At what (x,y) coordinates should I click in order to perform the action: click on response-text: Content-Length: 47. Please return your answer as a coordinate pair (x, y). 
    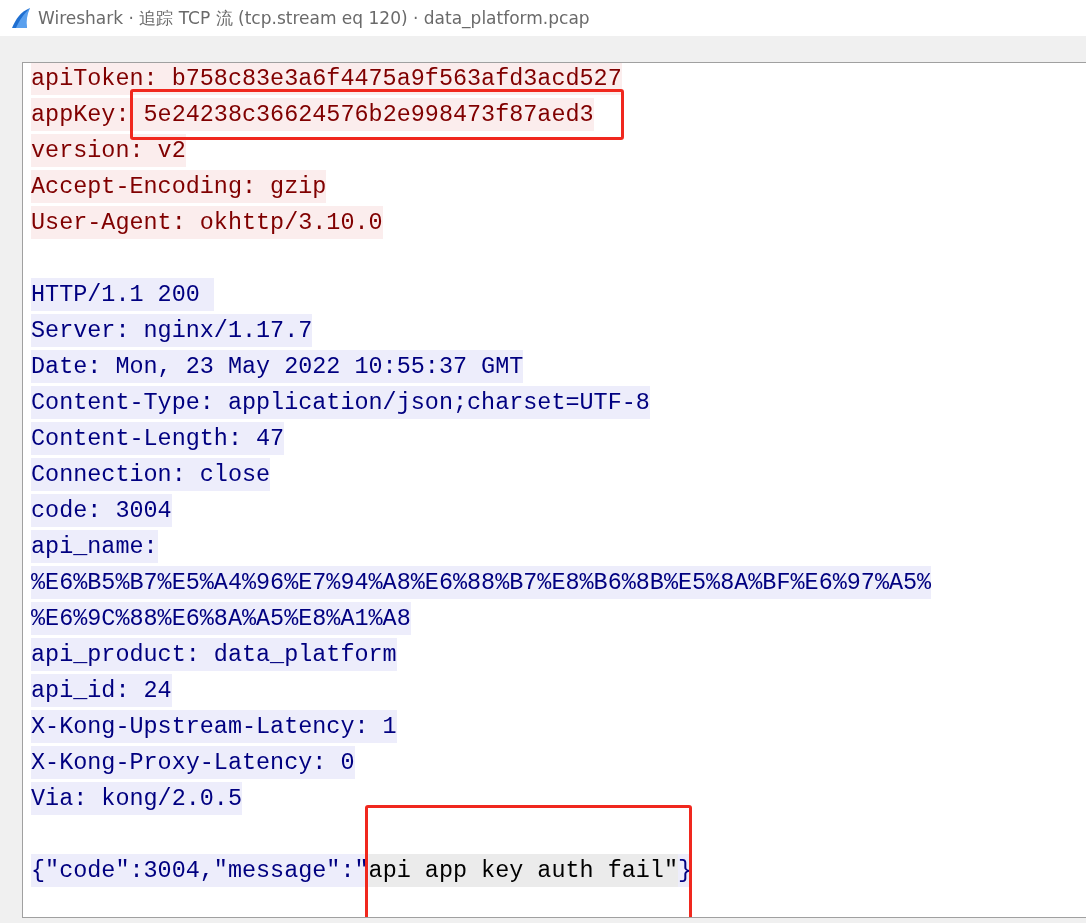
    Looking at the image, I should click on (158, 438).